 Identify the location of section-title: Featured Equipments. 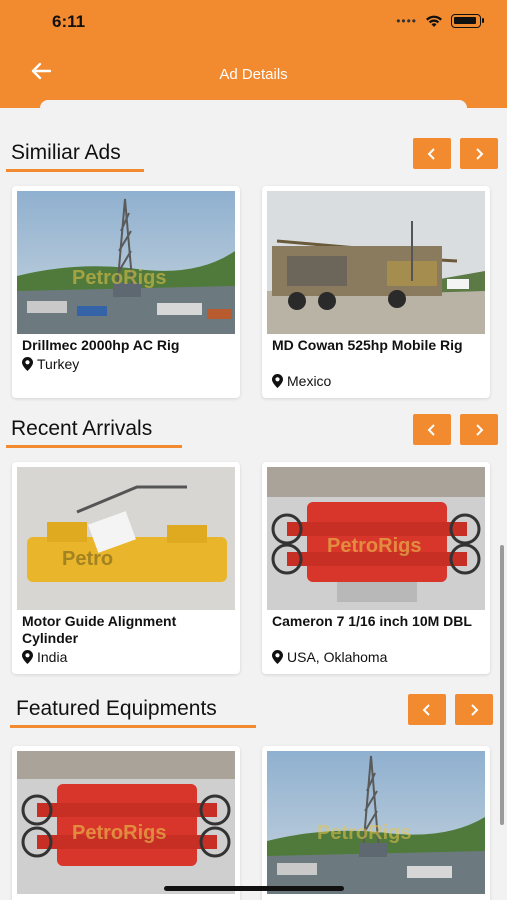
(116, 708).